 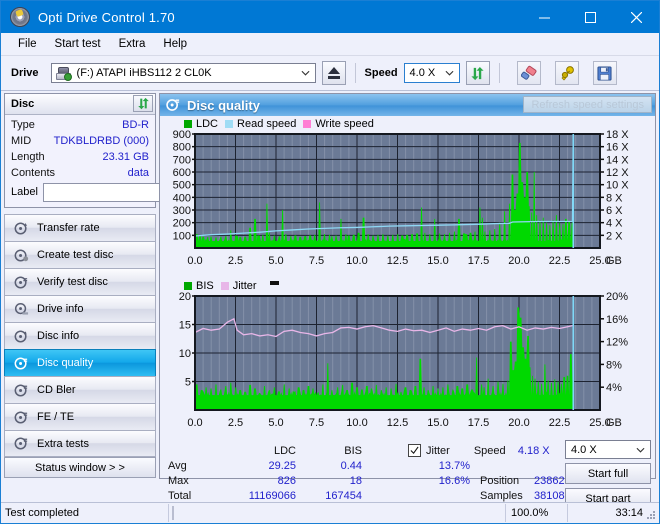 What do you see at coordinates (185, 297) in the screenshot?
I see `svg-text: 20` at bounding box center [185, 297].